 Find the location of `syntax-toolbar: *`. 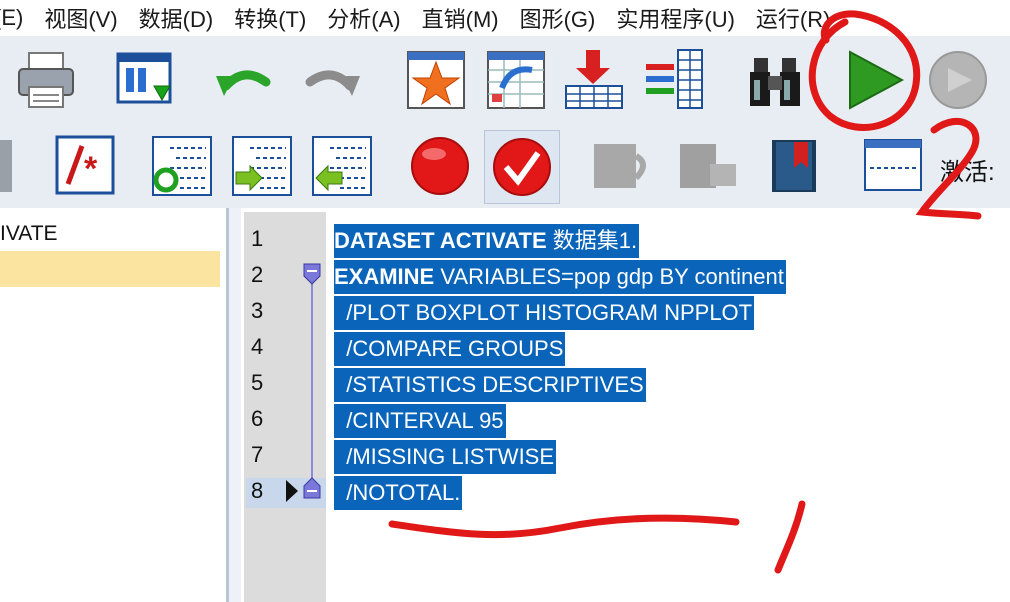

syntax-toolbar: * is located at coordinates (505, 166).